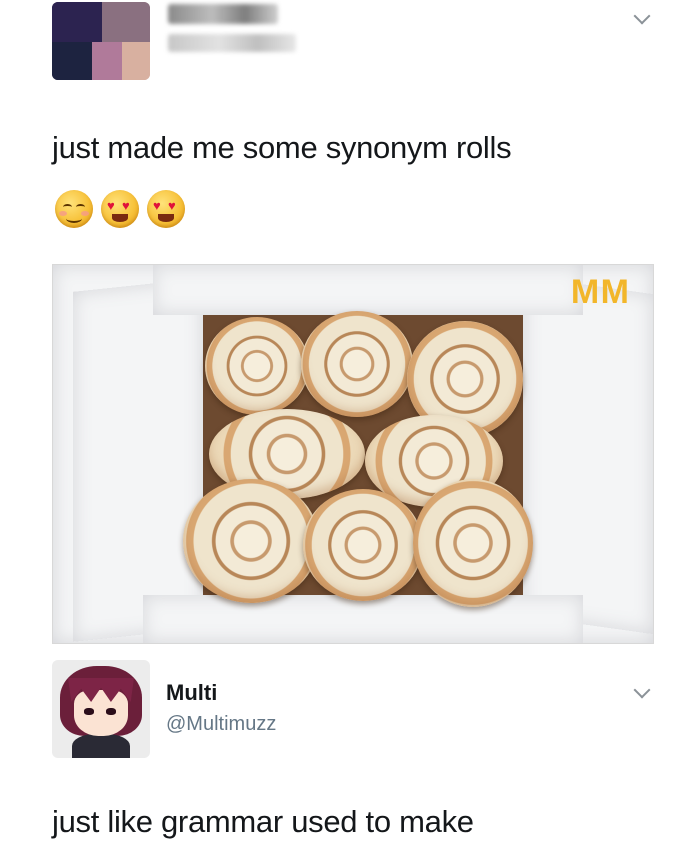  I want to click on avatar-body, so click(101, 746).